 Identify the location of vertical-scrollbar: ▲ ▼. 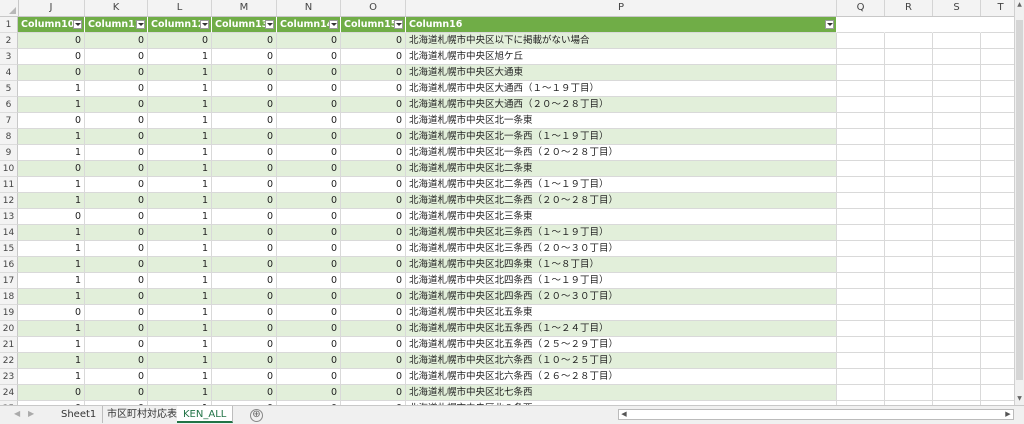
(1019, 202).